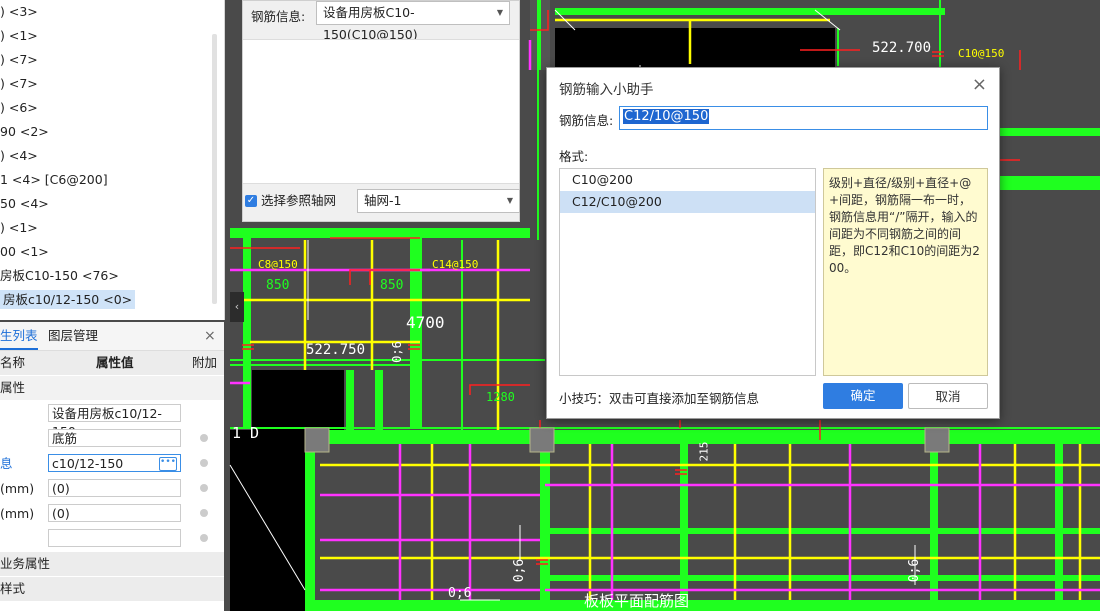 This screenshot has height=611, width=1100. I want to click on axis-checkbox: ✓, so click(251, 201).